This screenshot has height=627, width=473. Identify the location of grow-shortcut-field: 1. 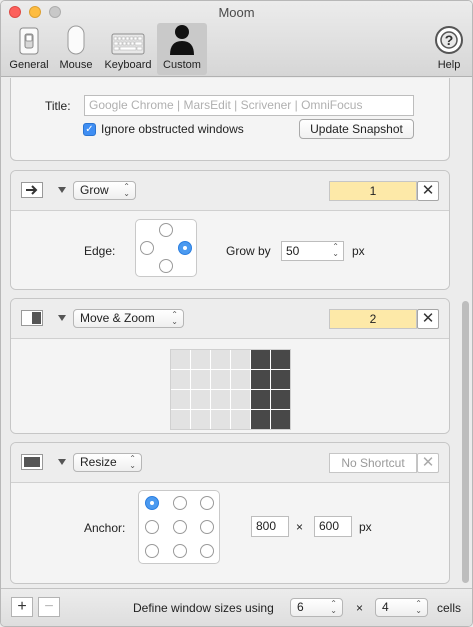
(373, 191).